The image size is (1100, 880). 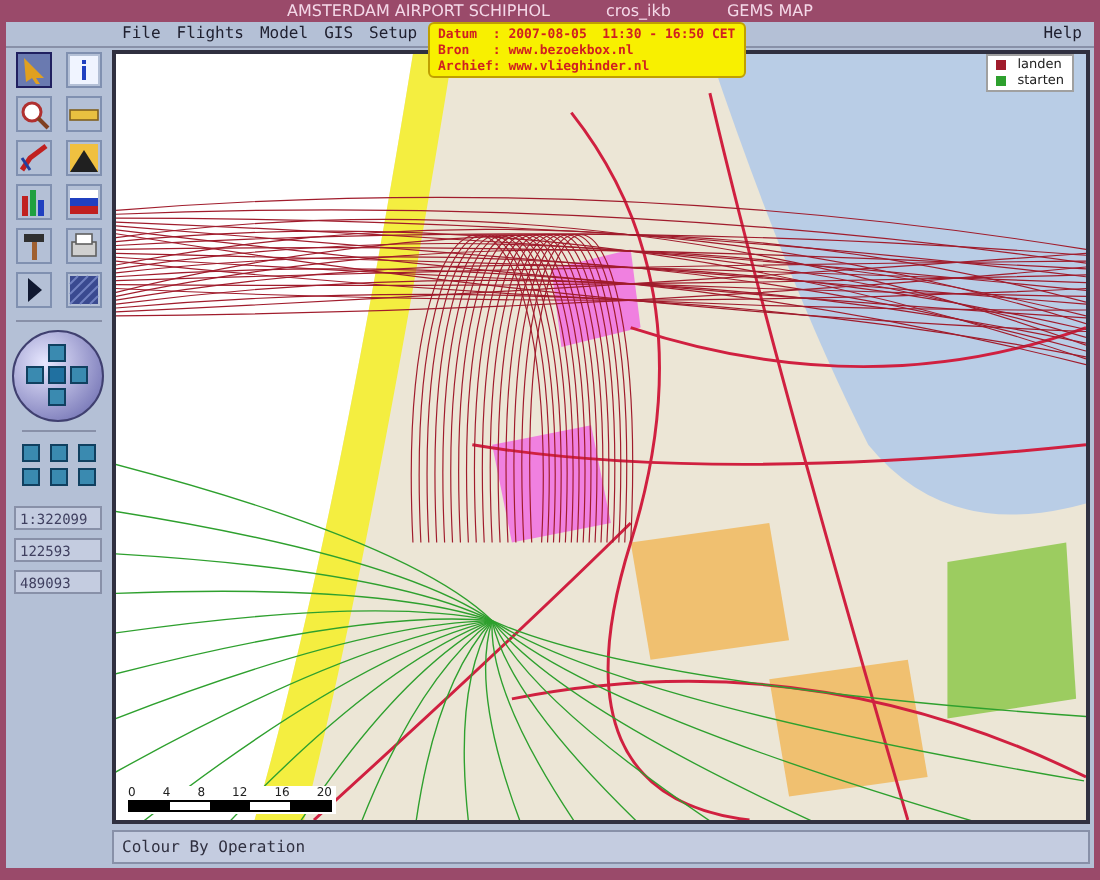 What do you see at coordinates (393, 34) in the screenshot?
I see `menu-item: Setup` at bounding box center [393, 34].